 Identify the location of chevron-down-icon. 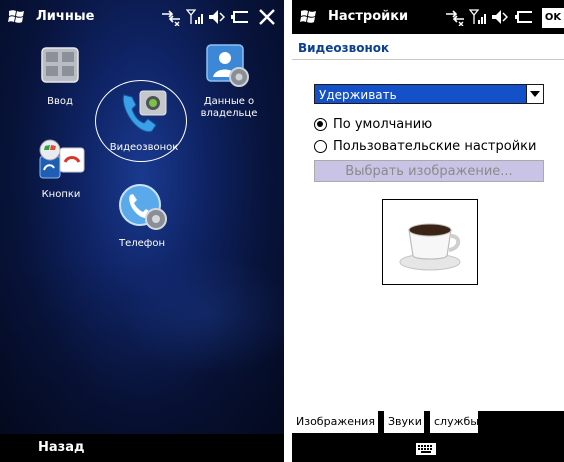
(534, 94).